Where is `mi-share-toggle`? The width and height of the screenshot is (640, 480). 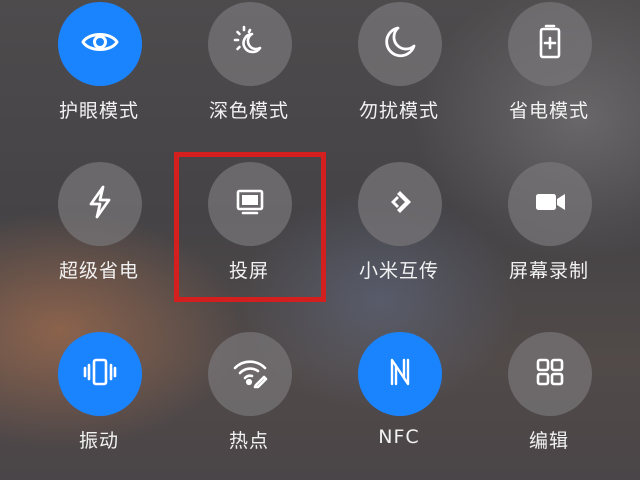 mi-share-toggle is located at coordinates (400, 204).